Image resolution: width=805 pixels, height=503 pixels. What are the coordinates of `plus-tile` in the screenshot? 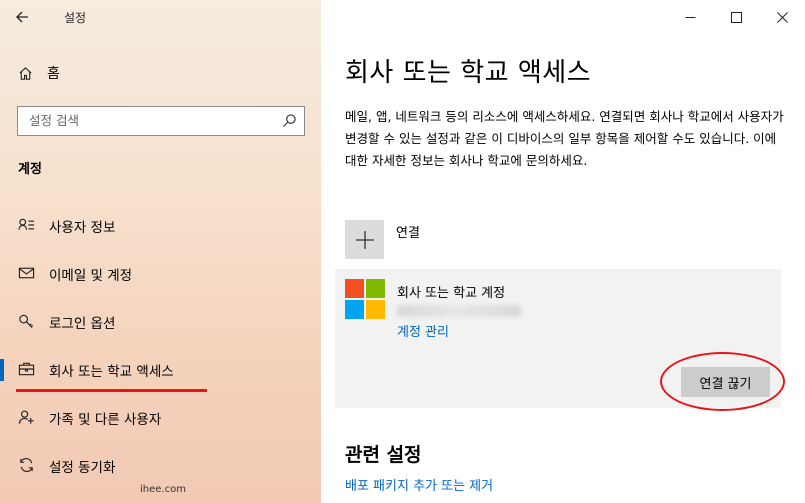 It's located at (364, 239).